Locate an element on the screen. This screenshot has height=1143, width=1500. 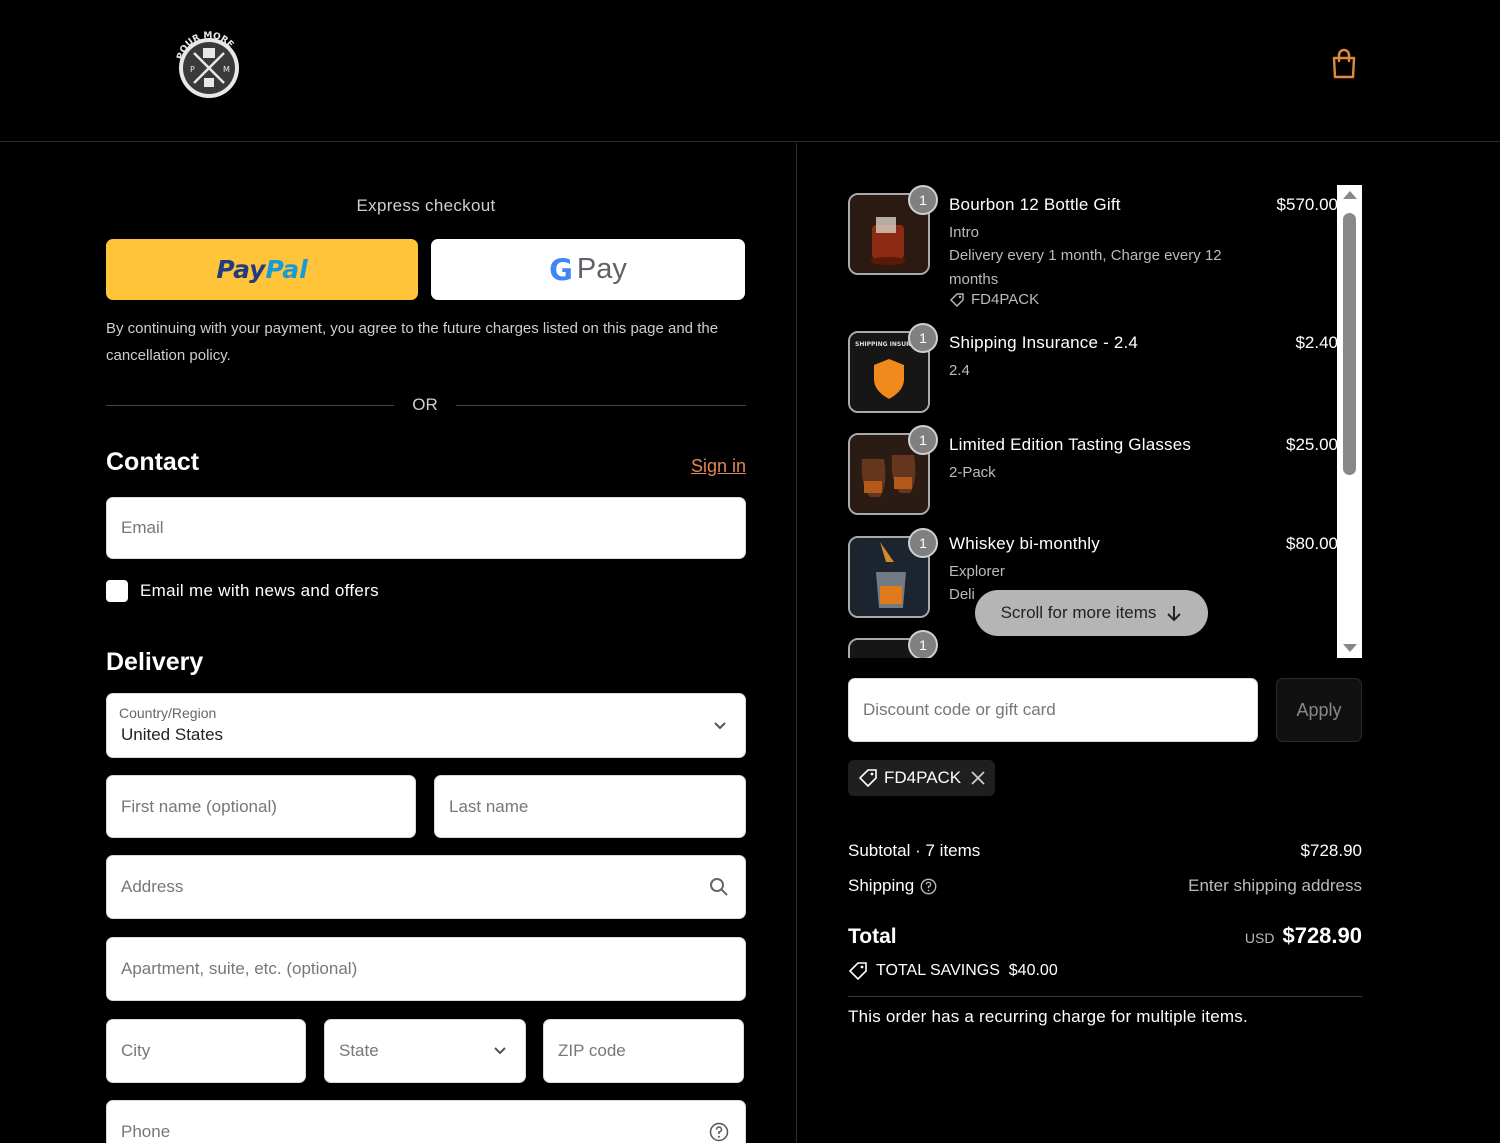
apartment-input is located at coordinates (426, 969).